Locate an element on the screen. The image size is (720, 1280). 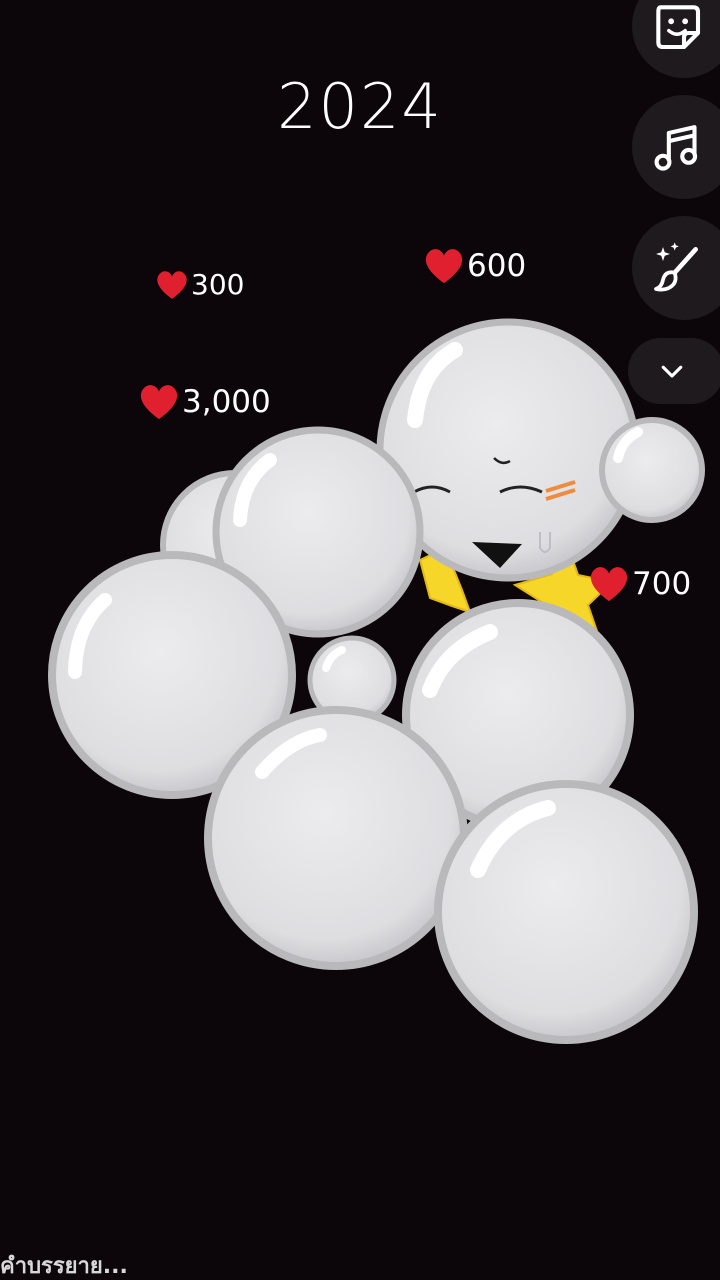
like-badge: 600 is located at coordinates (474, 266).